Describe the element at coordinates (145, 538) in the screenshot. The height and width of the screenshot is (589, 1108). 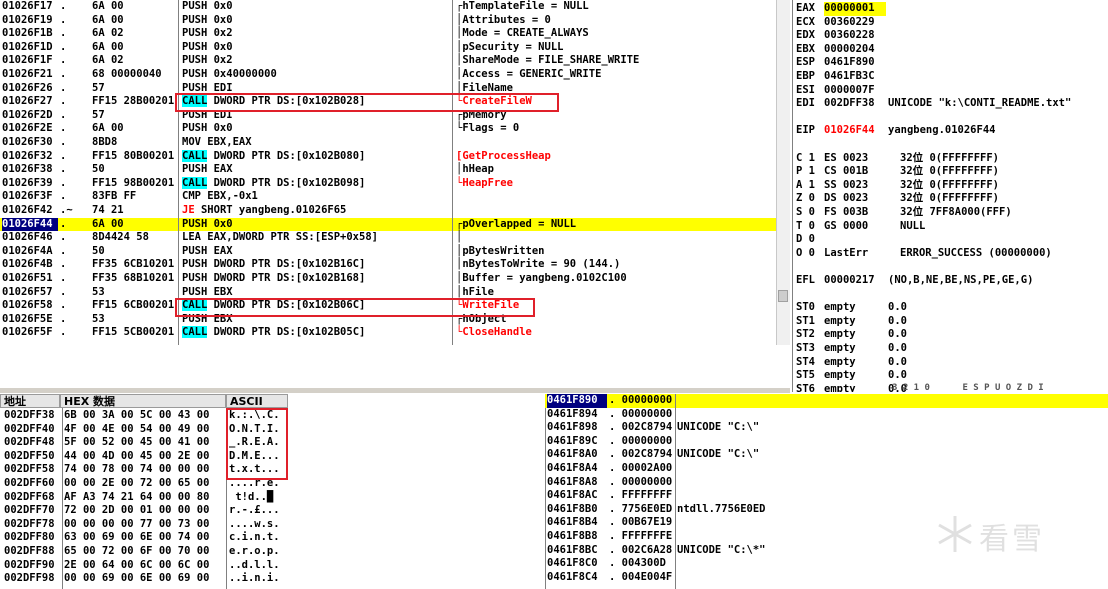
I see `dump-row: 002DFF80 63 00 69 00 6E 00 74 00 c.i.n.t.` at that location.